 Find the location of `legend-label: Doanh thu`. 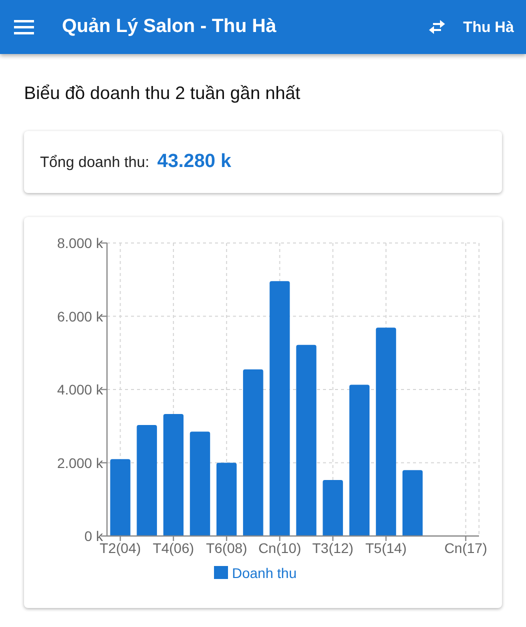

legend-label: Doanh thu is located at coordinates (264, 573).